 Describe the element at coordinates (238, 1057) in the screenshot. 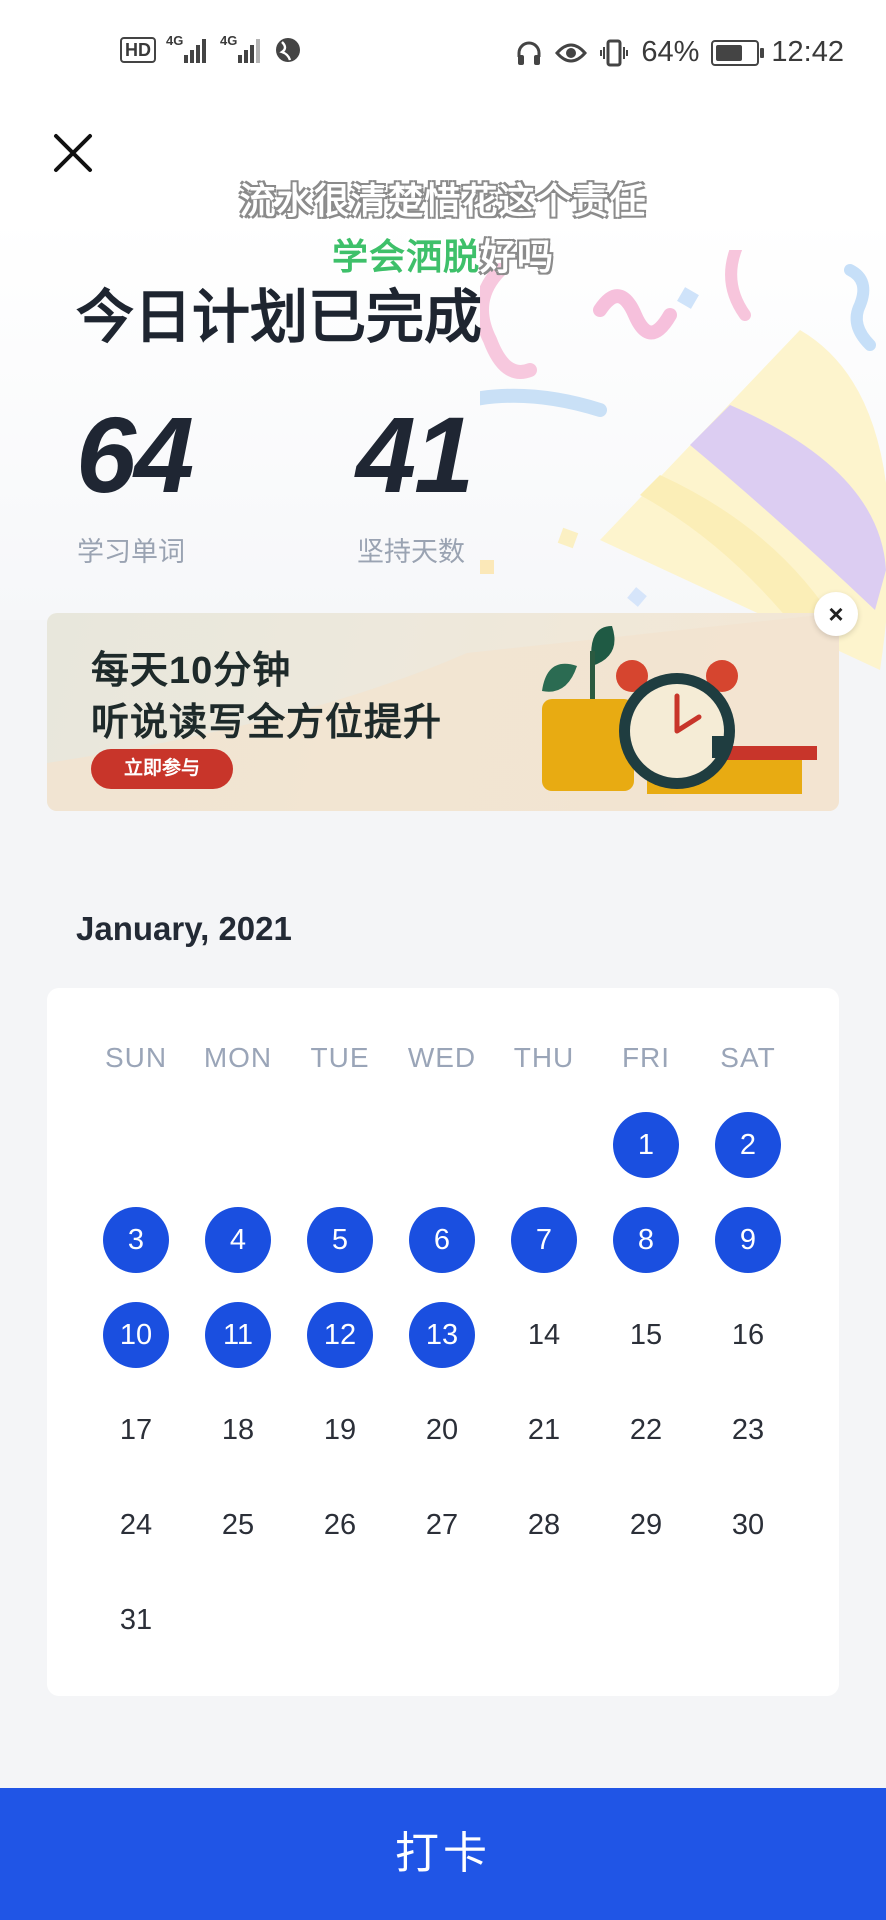

I see `weekday-mon: MON` at that location.